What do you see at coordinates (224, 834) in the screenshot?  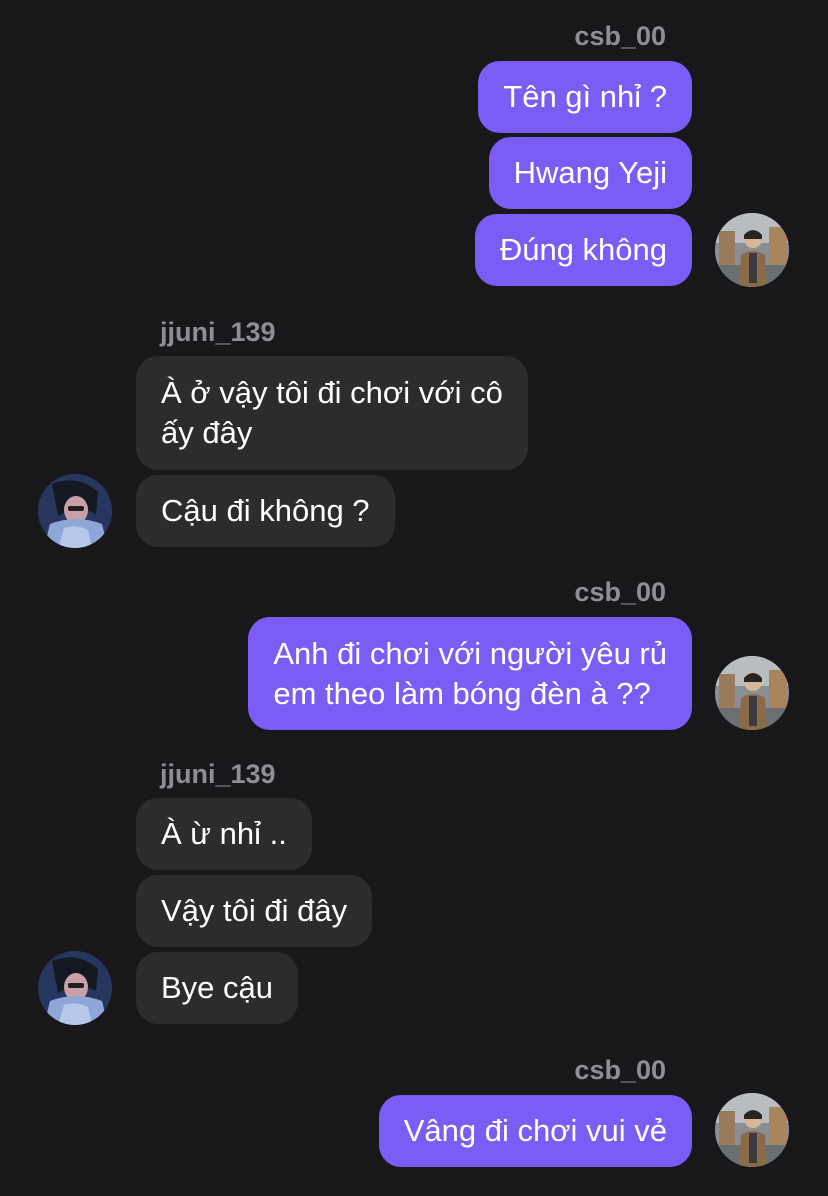 I see `message-bubble-incoming: À ừ nhỉ ..` at bounding box center [224, 834].